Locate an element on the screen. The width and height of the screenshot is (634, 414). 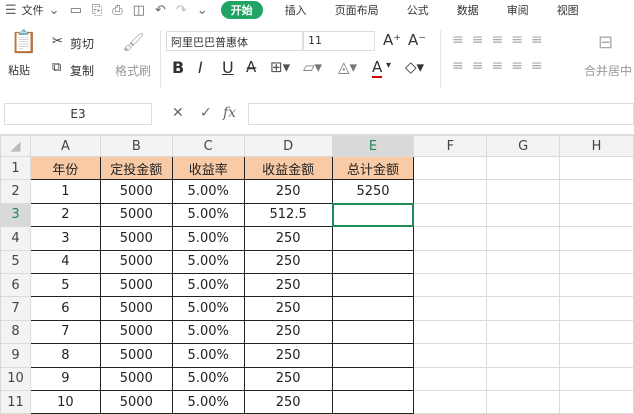
cell-H8 is located at coordinates (596, 332).